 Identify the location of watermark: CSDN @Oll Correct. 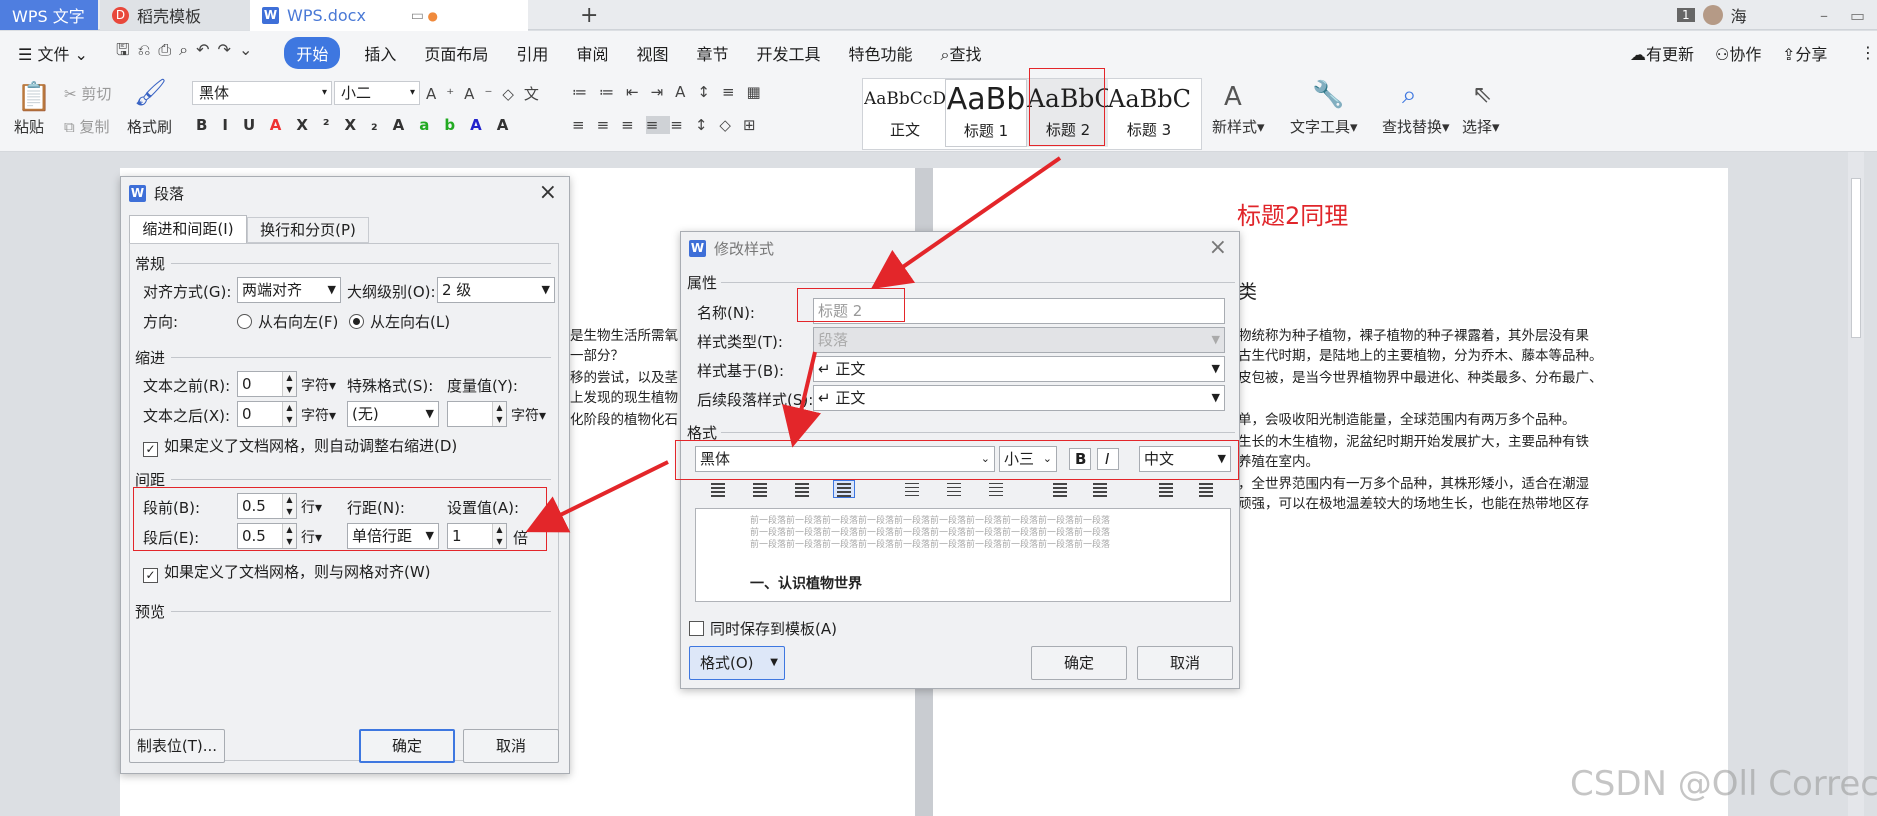
(1723, 784).